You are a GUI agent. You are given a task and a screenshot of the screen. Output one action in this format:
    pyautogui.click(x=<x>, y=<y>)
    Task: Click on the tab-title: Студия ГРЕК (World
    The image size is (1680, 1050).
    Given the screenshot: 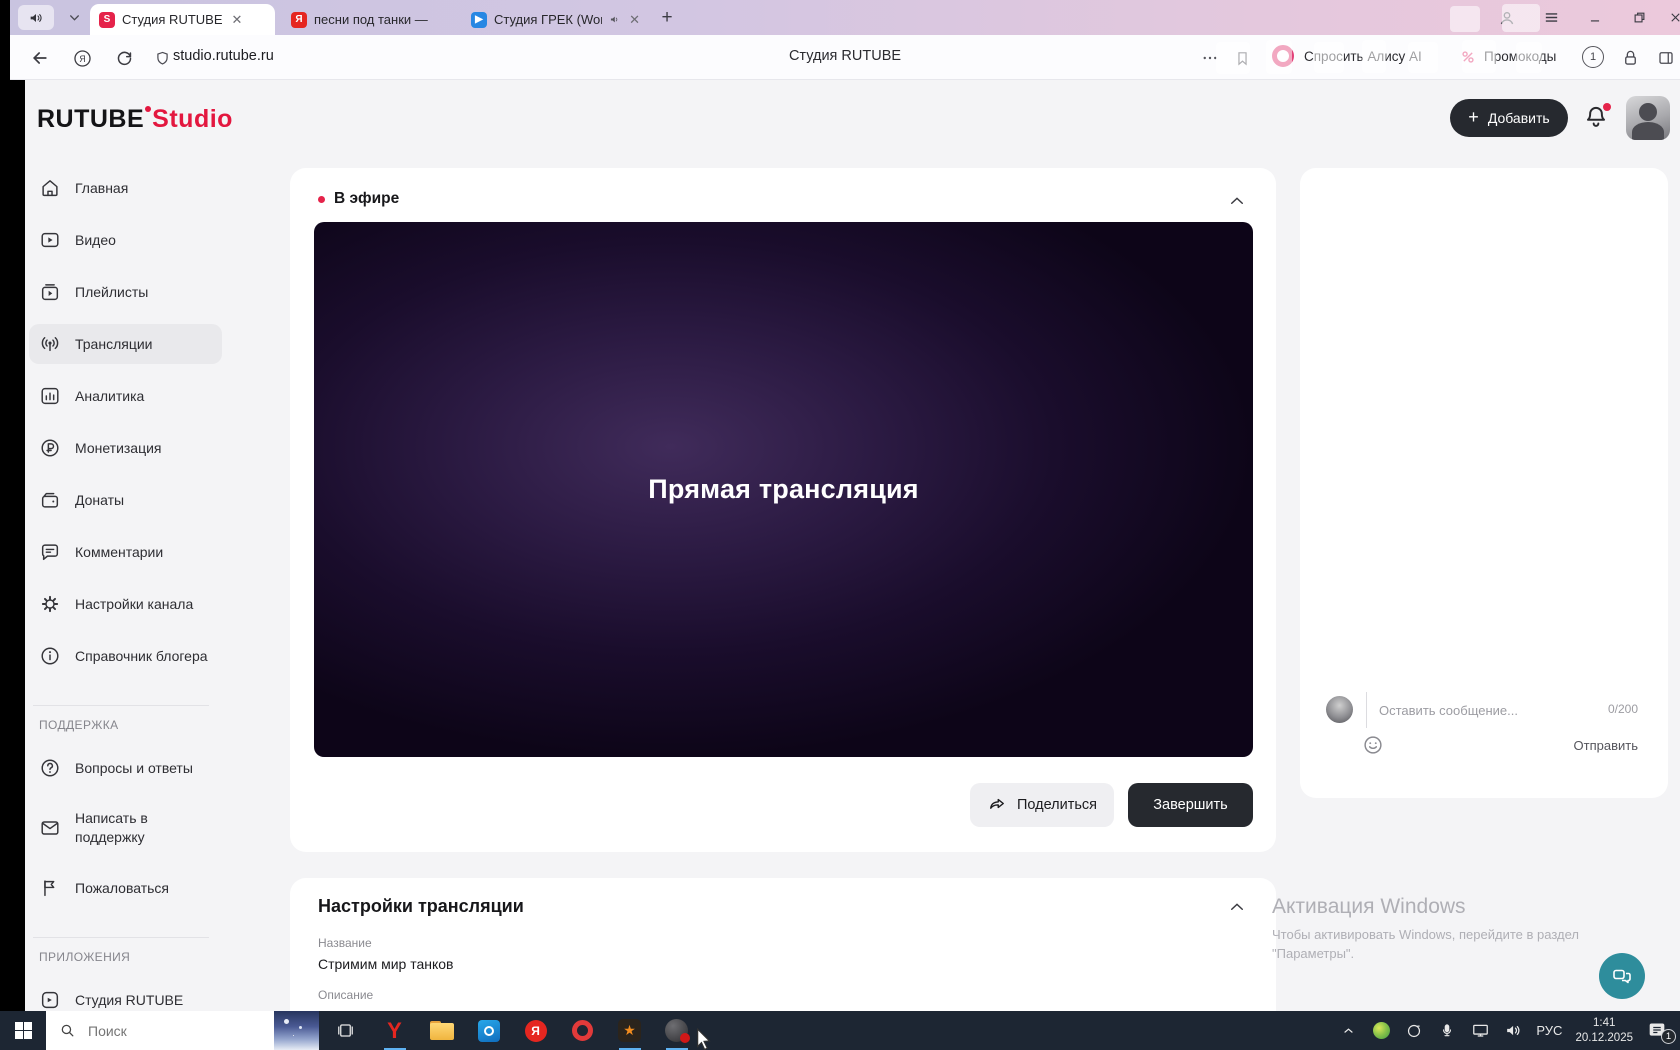 What is the action you would take?
    pyautogui.click(x=548, y=19)
    